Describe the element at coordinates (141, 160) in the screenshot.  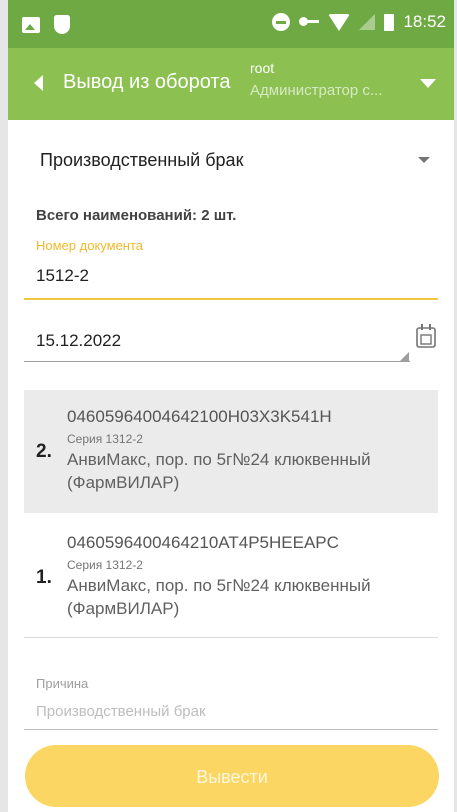
I see `reason-select: Производственный брак` at that location.